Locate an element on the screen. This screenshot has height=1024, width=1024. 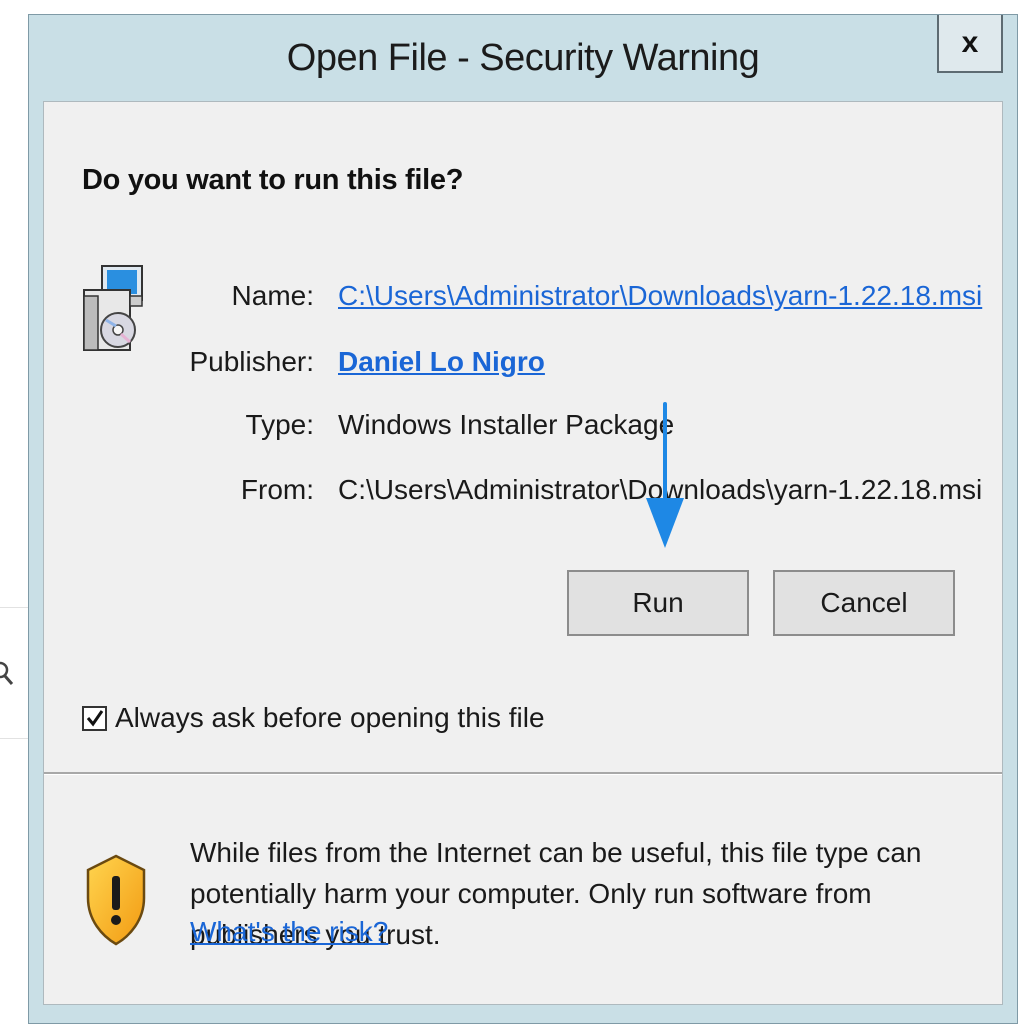
run-button: Run is located at coordinates (658, 603).